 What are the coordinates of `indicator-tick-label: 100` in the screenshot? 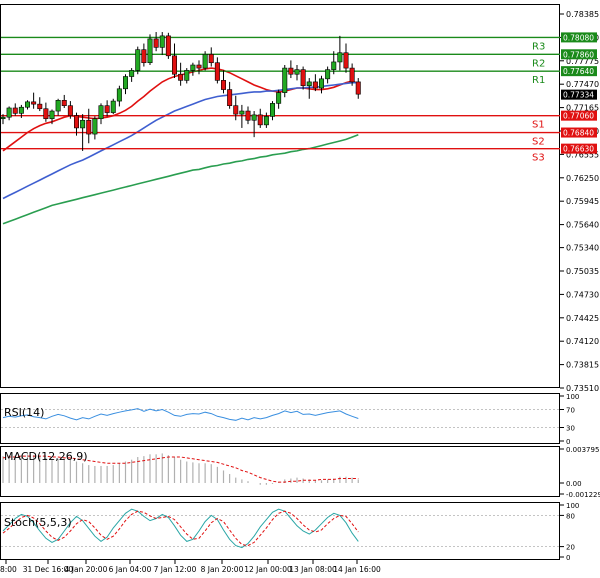 It's located at (572, 397).